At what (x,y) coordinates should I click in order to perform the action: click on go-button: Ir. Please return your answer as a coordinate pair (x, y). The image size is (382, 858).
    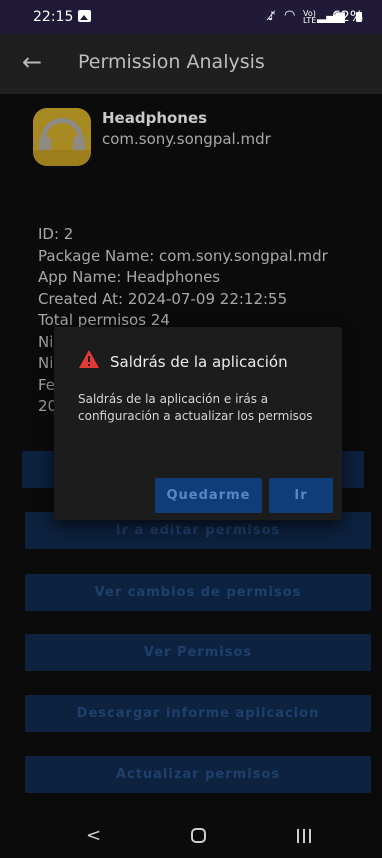
    Looking at the image, I should click on (301, 495).